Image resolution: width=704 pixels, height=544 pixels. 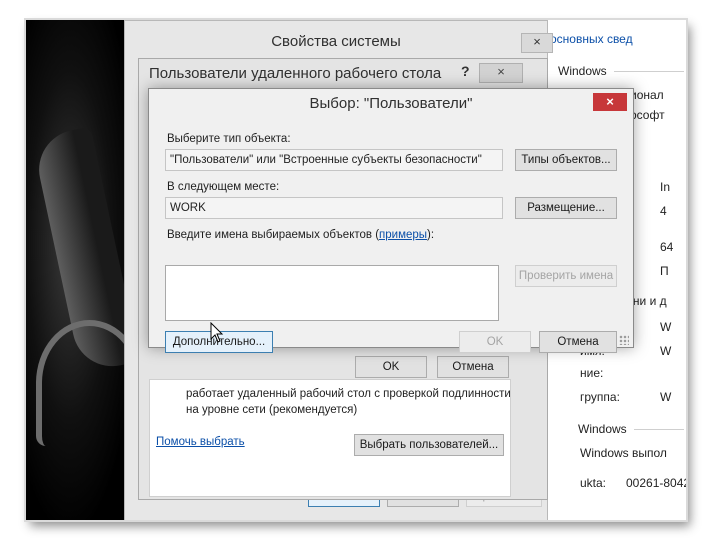 What do you see at coordinates (623, 453) in the screenshot?
I see `info-activation-status: Windows выпол` at bounding box center [623, 453].